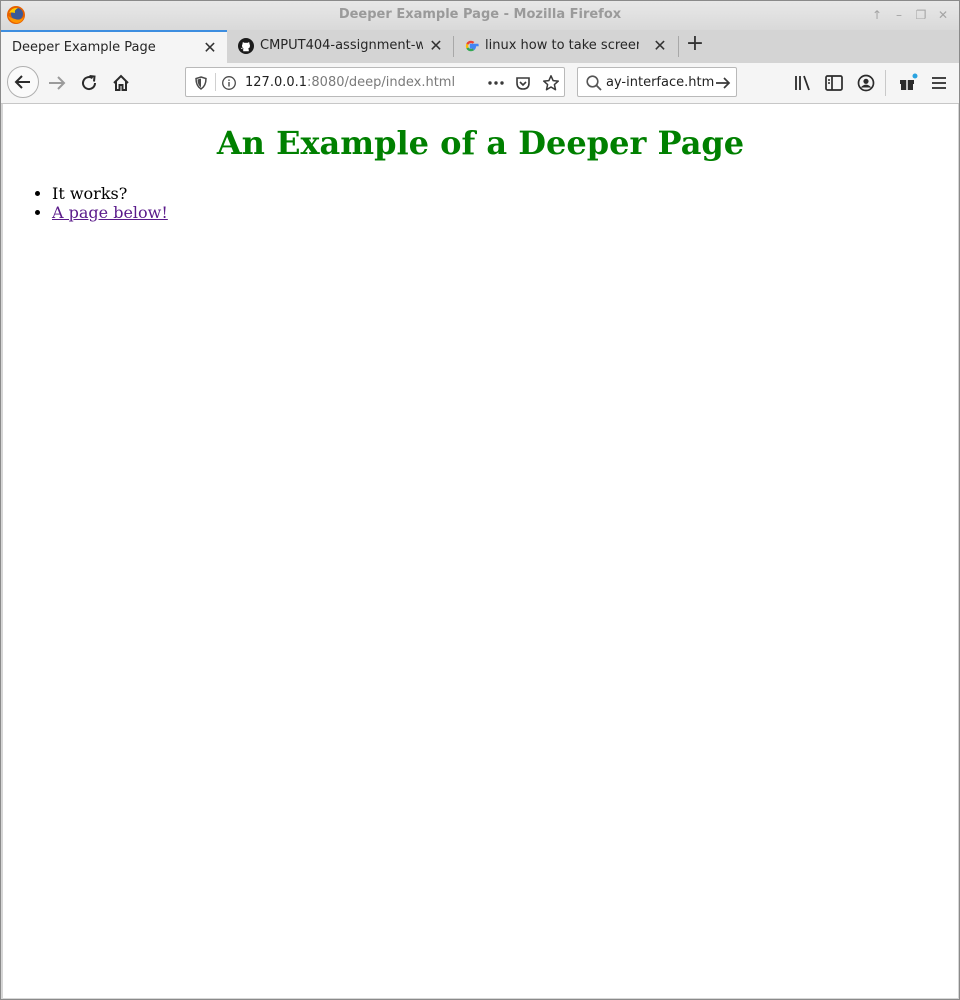  What do you see at coordinates (562, 45) in the screenshot?
I see `tab-label: linux how to take screen a` at bounding box center [562, 45].